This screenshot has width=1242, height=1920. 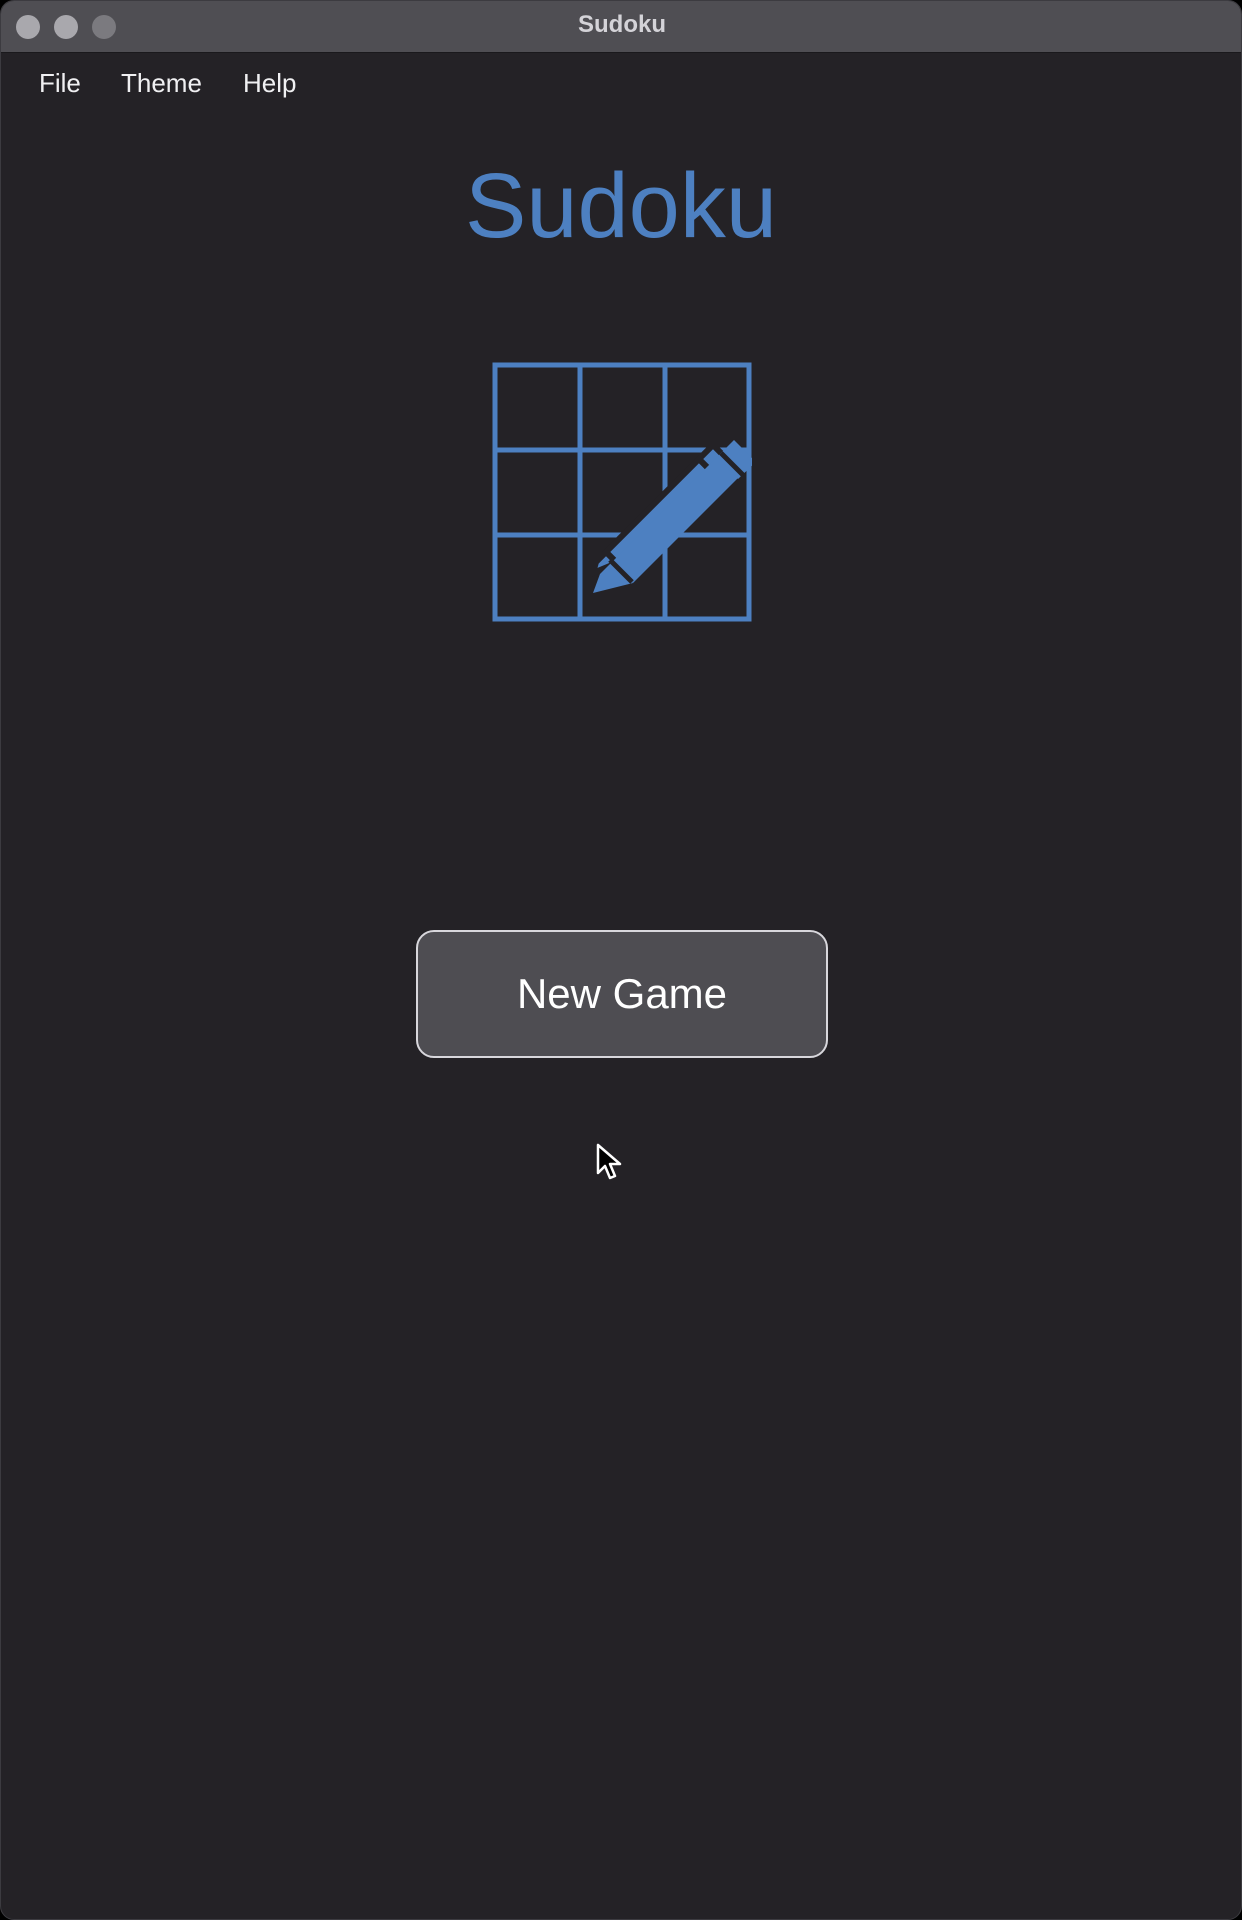 I want to click on new-game-button: New Game, so click(x=622, y=994).